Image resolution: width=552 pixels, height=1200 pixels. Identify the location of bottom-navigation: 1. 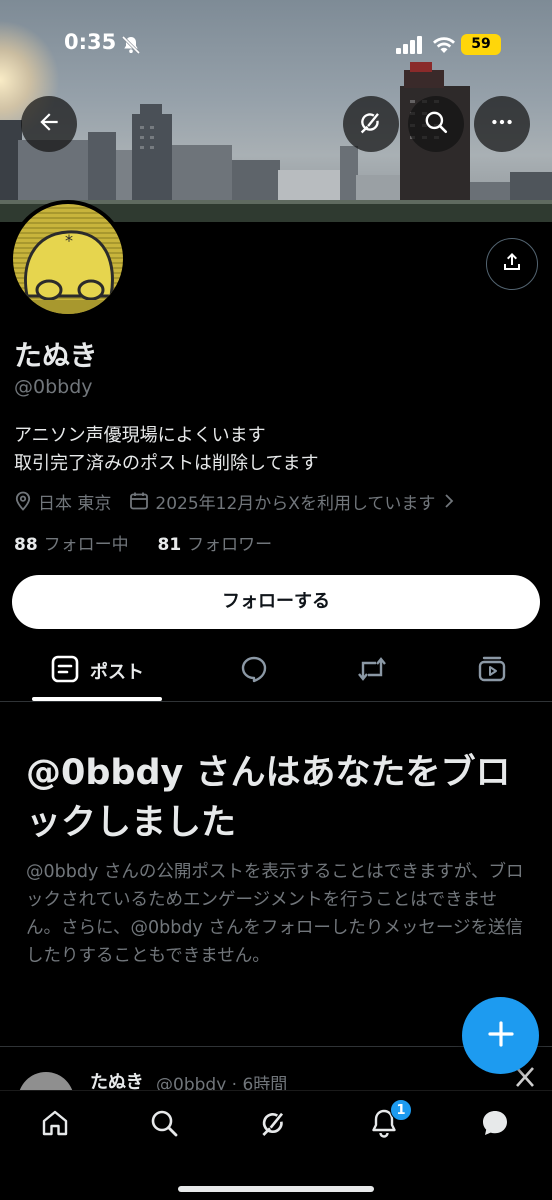
(276, 1145).